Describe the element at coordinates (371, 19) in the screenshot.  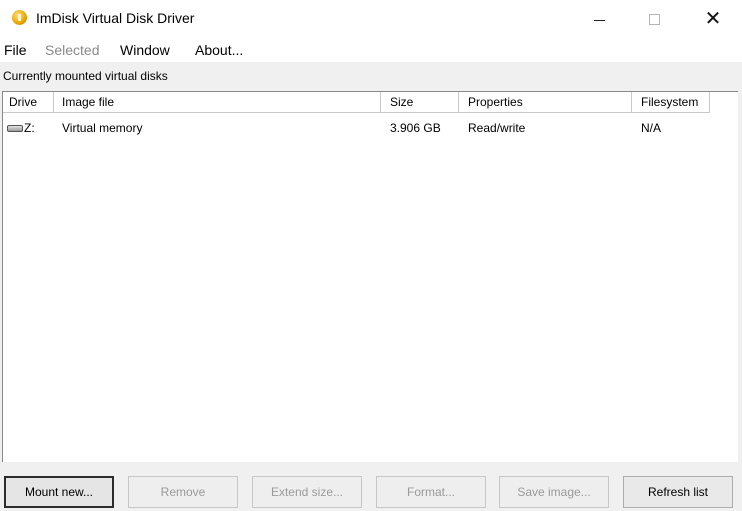
I see `title-bar: ImDisk Virtual Disk Driver ✕` at that location.